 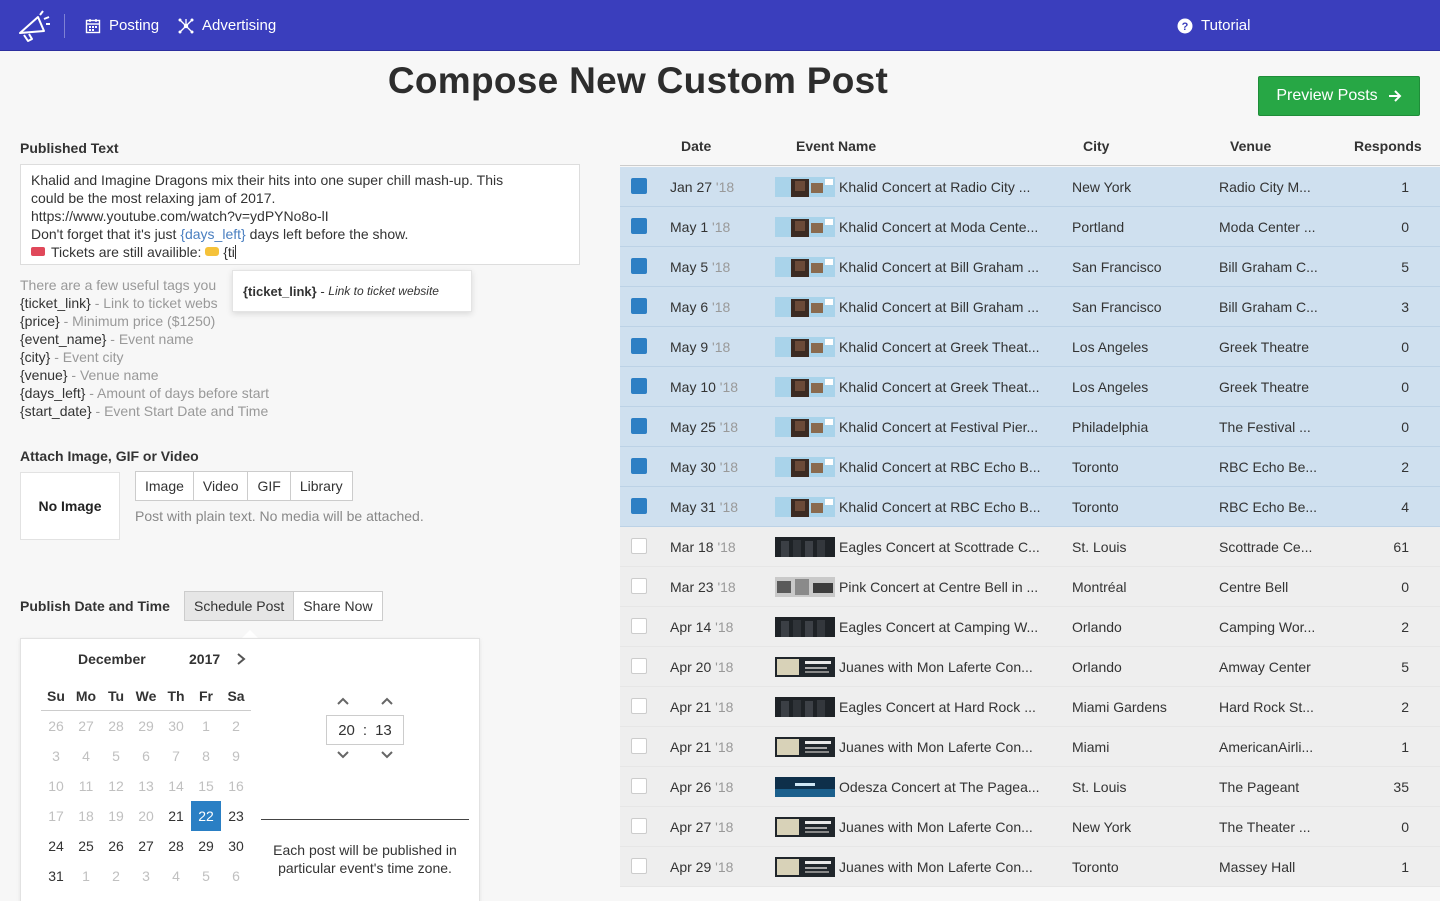 I want to click on chevron-right-icon, so click(x=241, y=659).